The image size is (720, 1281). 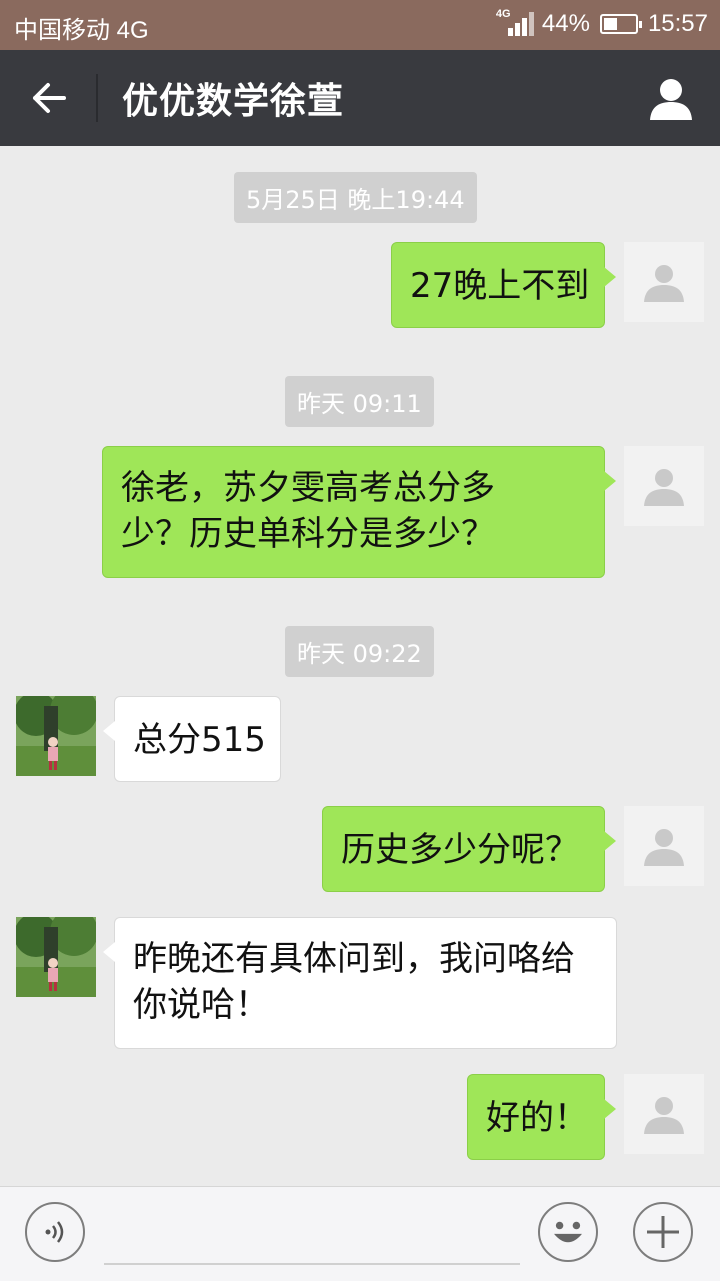 I want to click on message-input, so click(x=312, y=1264).